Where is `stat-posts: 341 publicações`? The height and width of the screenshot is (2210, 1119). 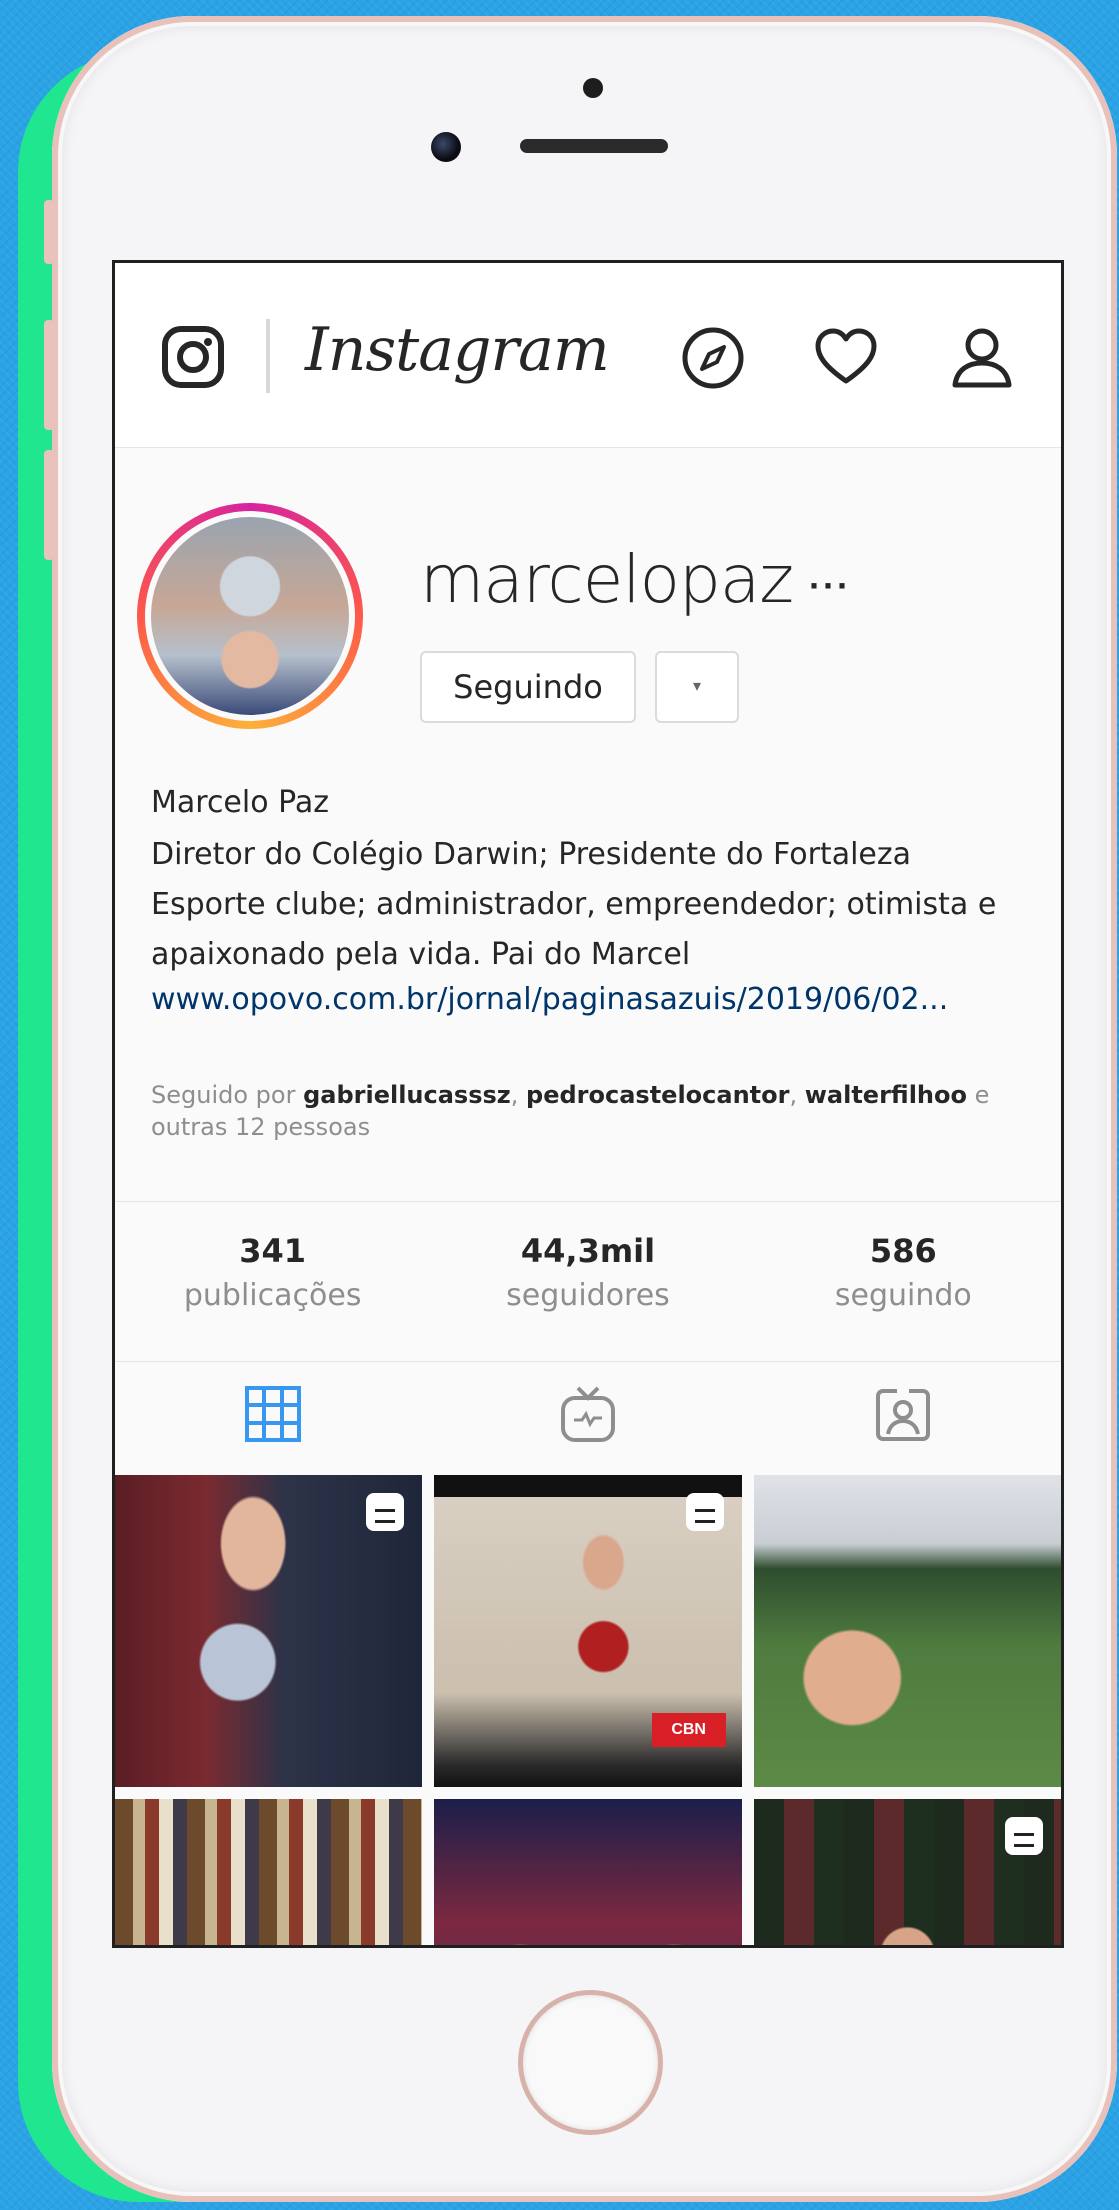
stat-posts: 341 publicações is located at coordinates (272, 1281).